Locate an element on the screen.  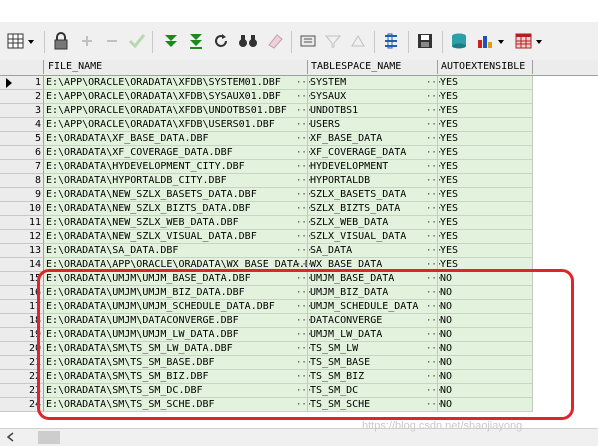
cell-file-name: E:\APP\ORACLE\ORADATA\XFDB\USERS01.DBF is located at coordinates (176, 125).